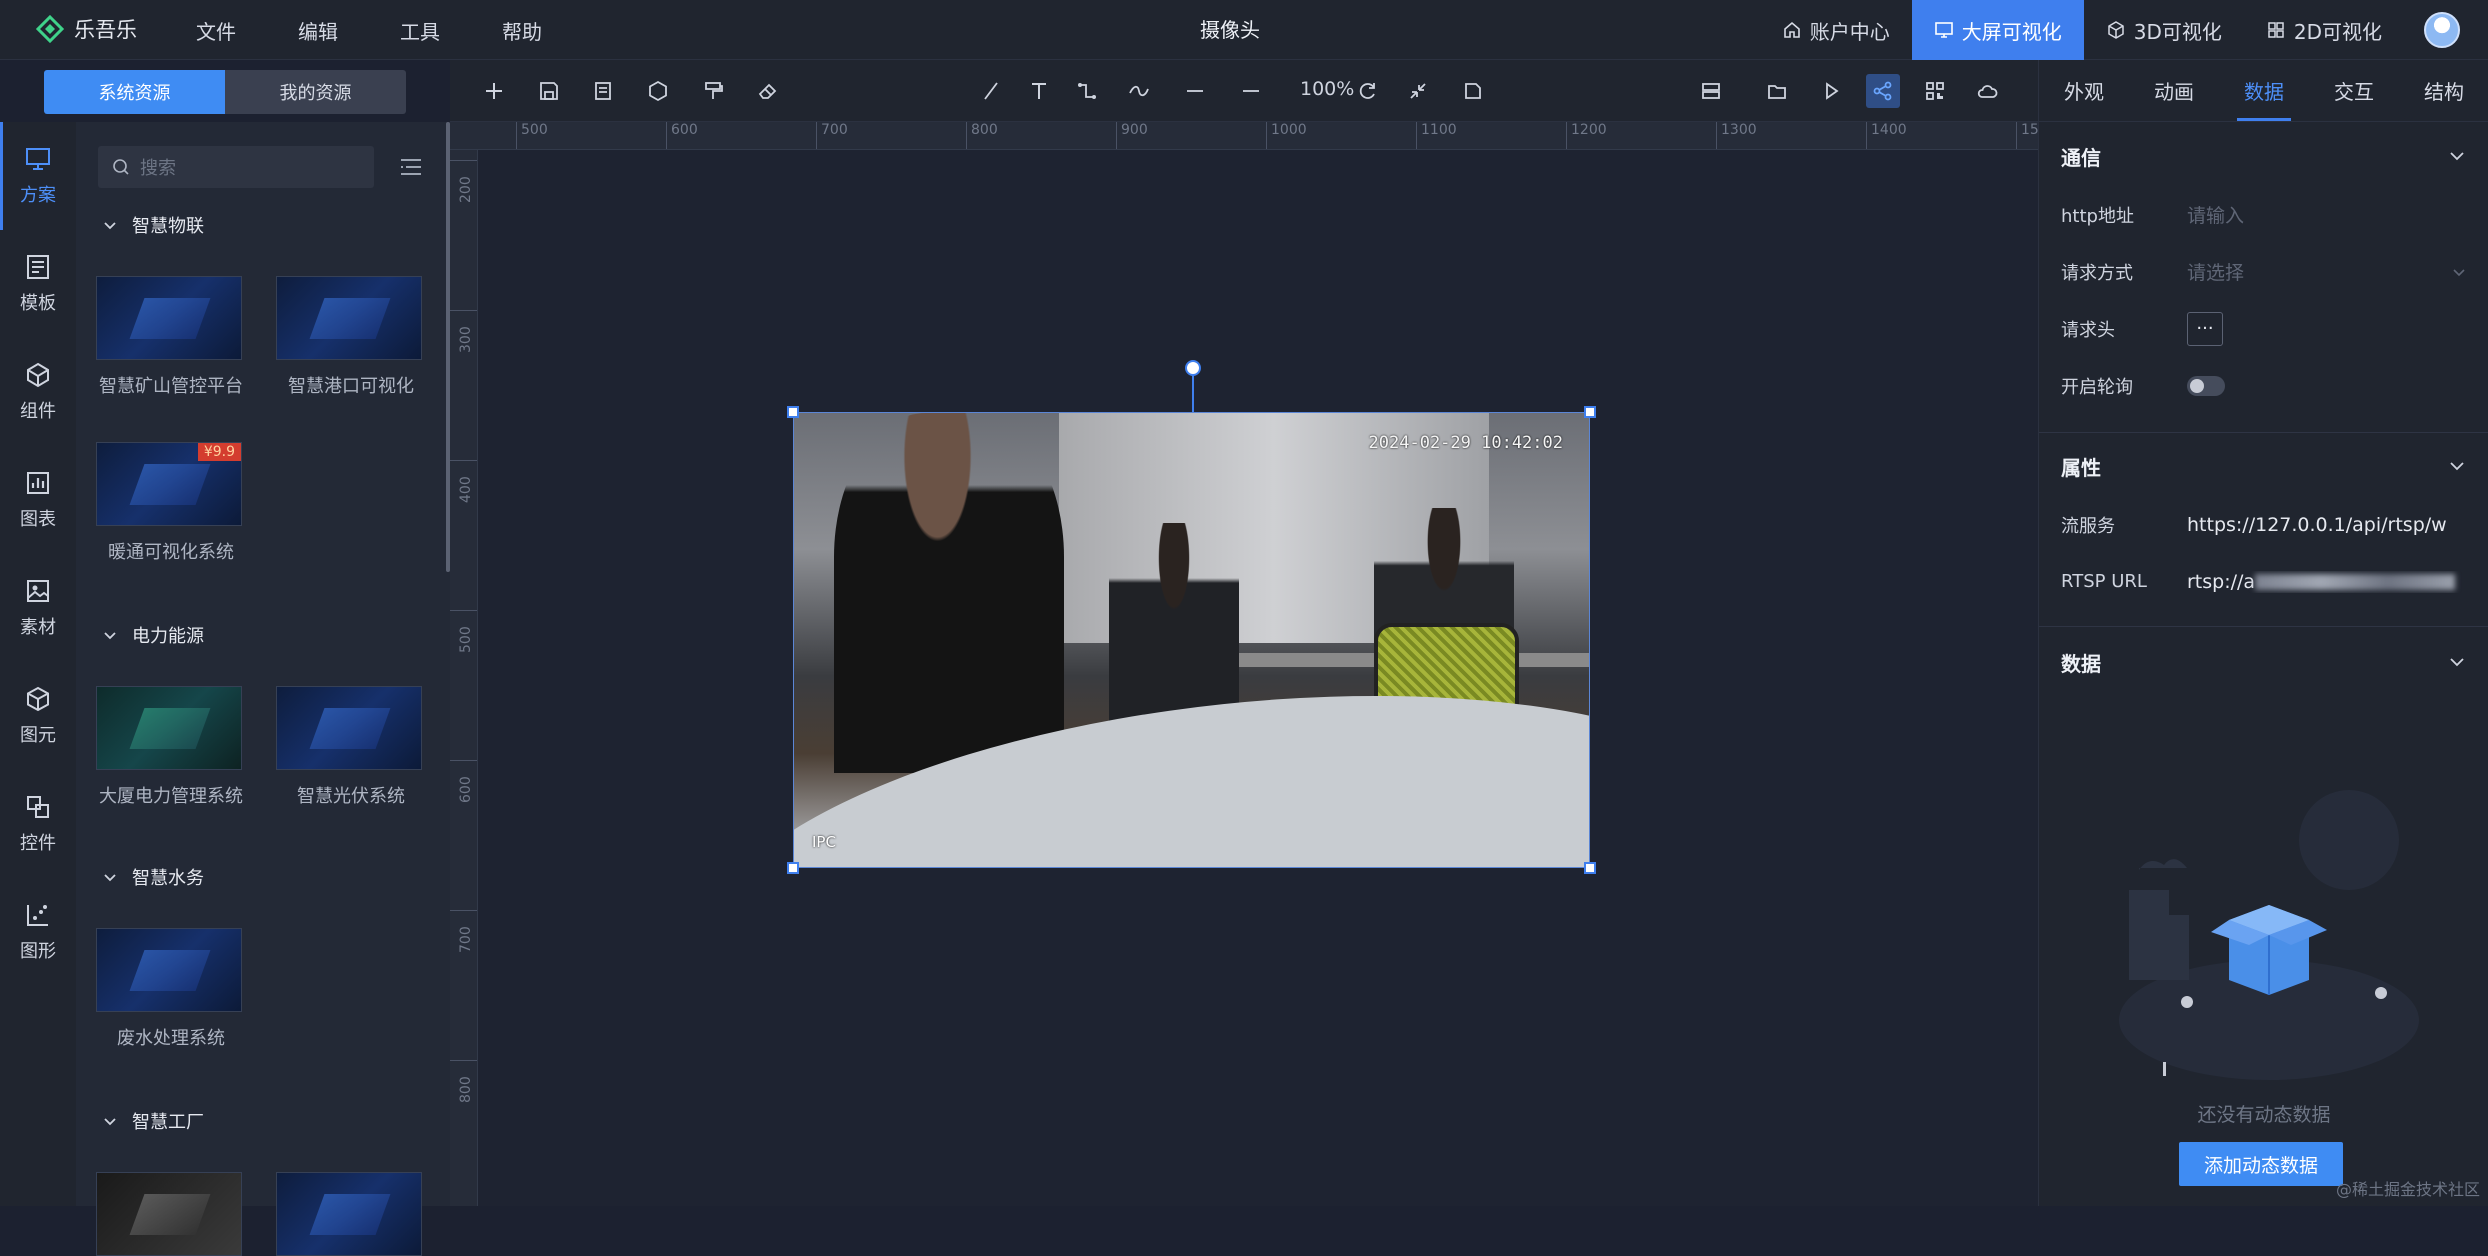 The width and height of the screenshot is (2488, 1256). I want to click on refresh-icon, so click(1367, 91).